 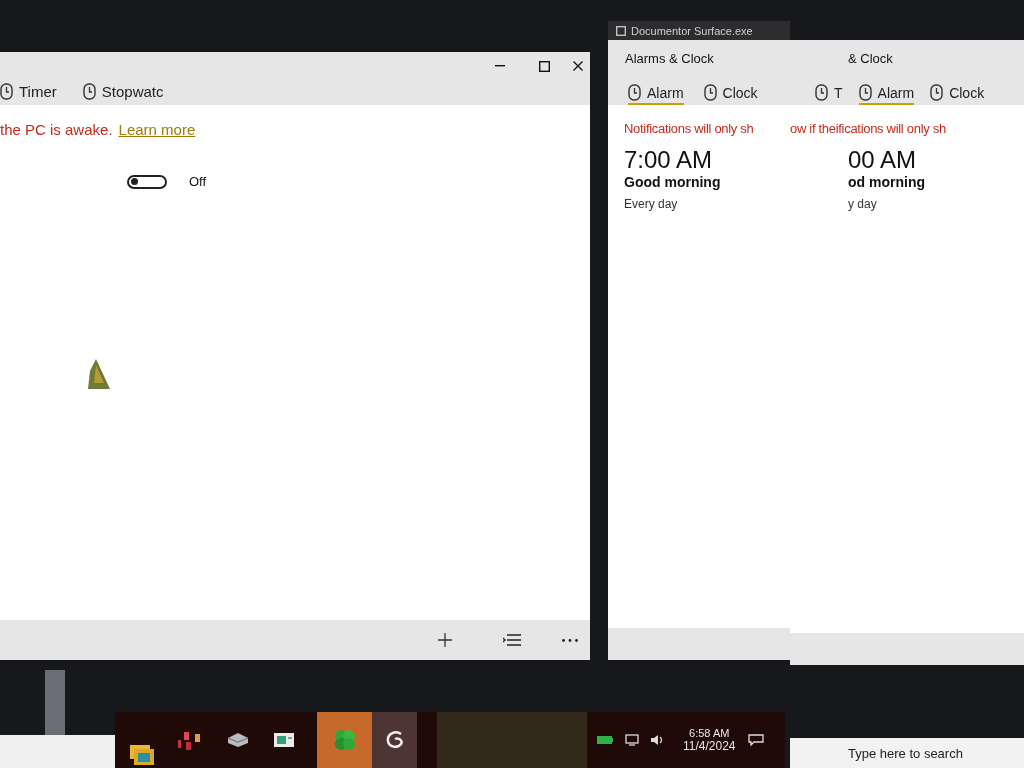 What do you see at coordinates (512, 640) in the screenshot?
I see `list-icon` at bounding box center [512, 640].